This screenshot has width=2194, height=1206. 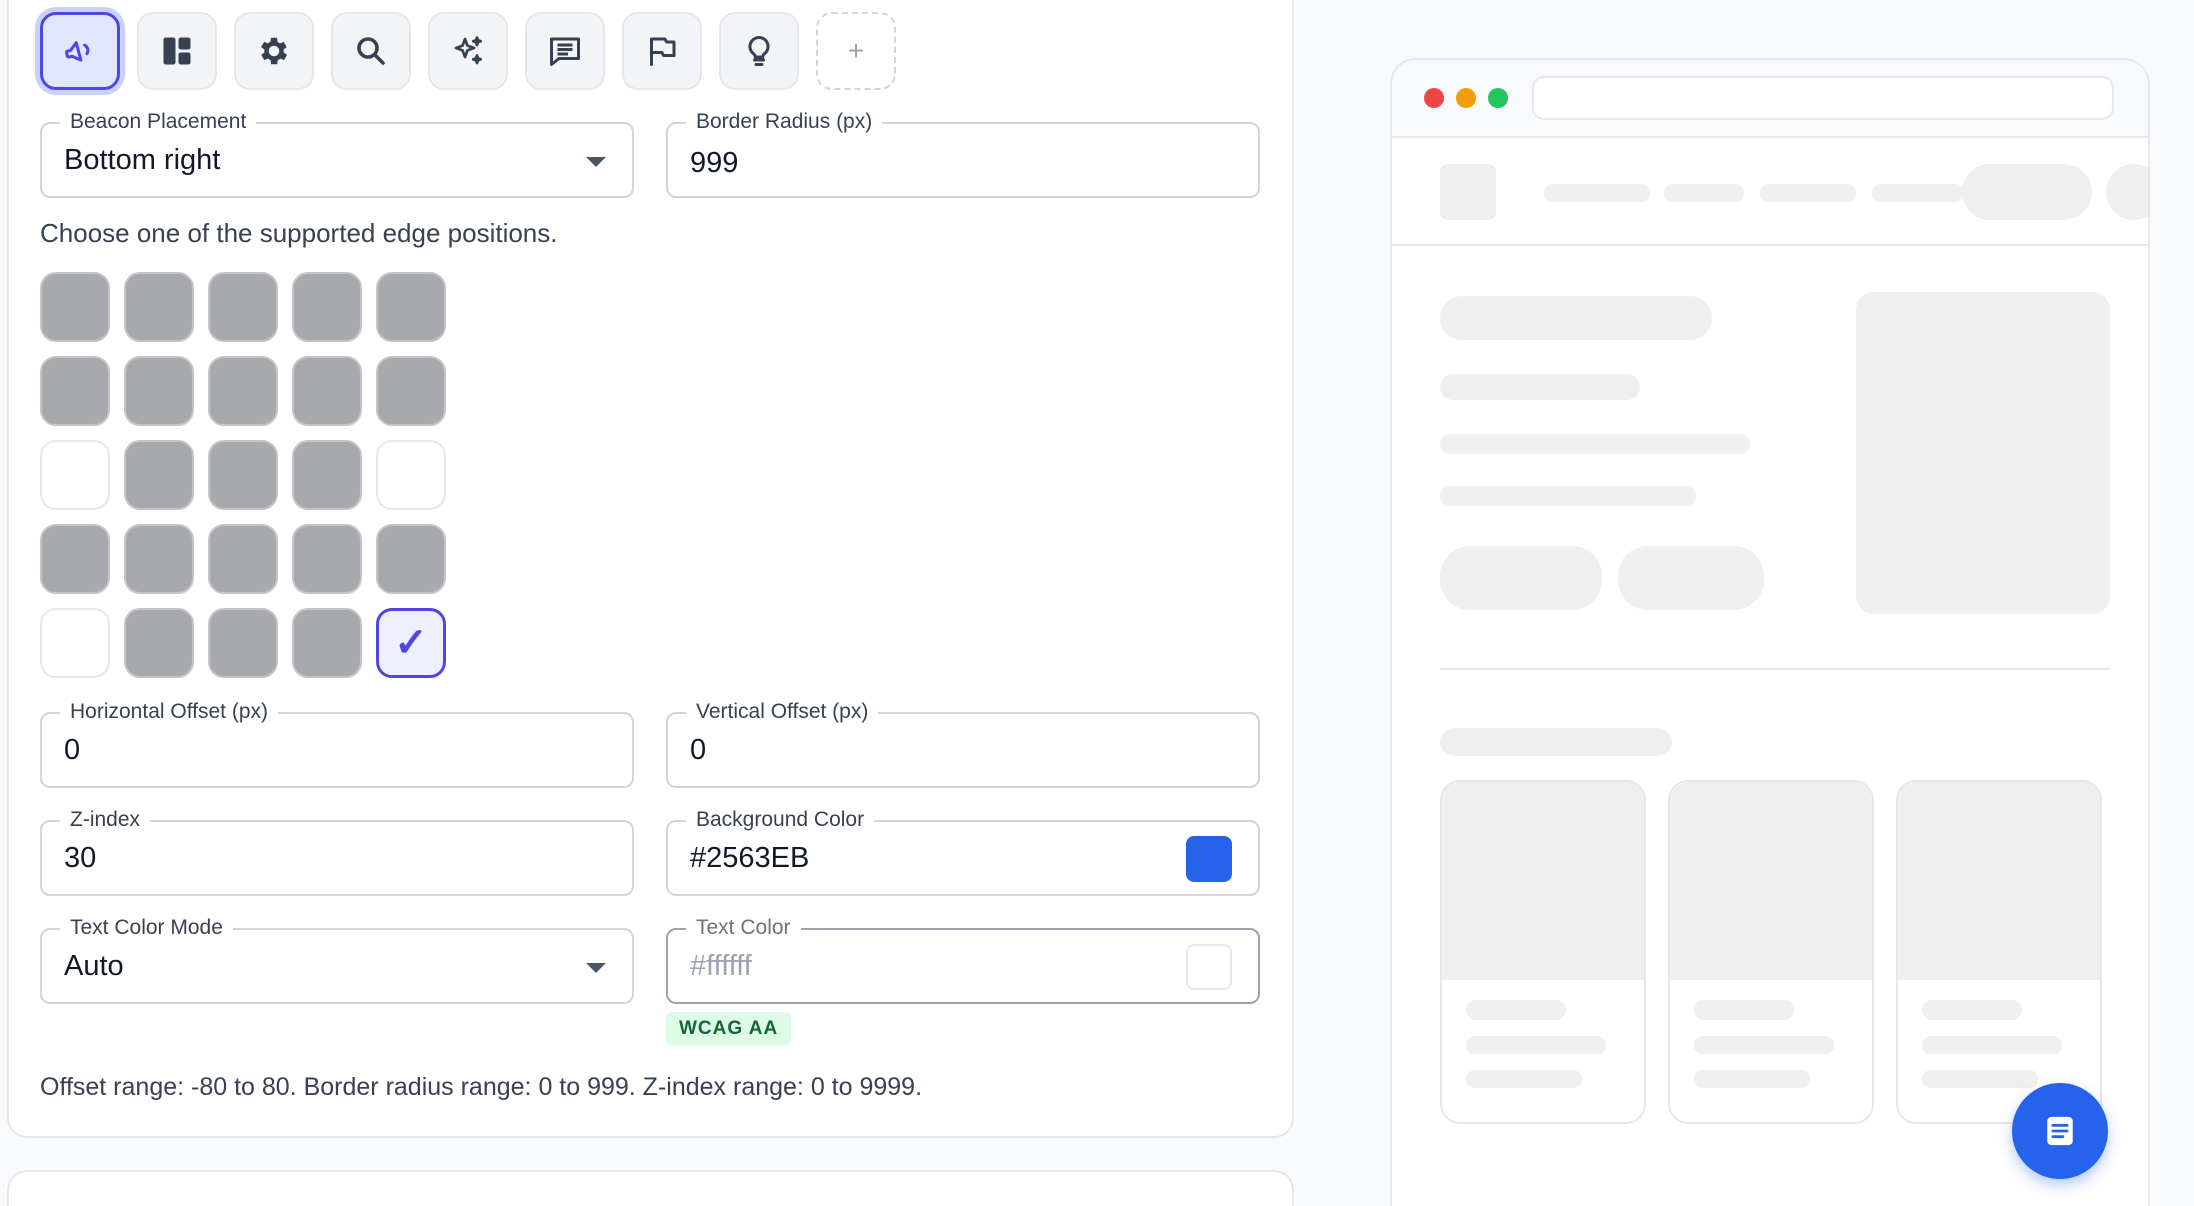 I want to click on search-icon, so click(x=371, y=51).